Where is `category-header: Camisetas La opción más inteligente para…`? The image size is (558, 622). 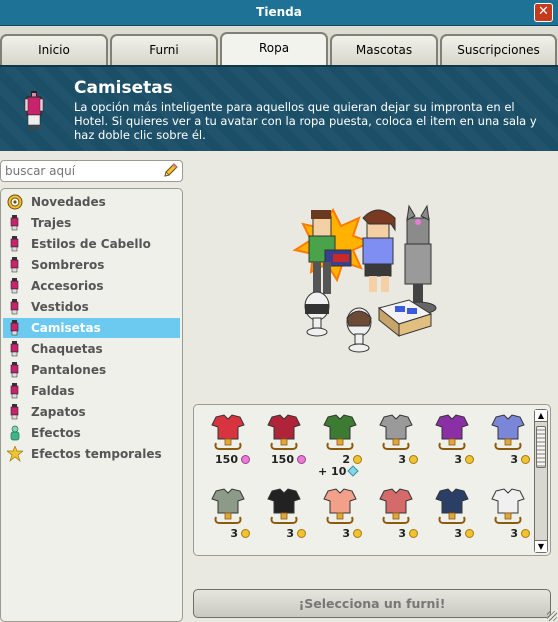
category-header: Camisetas La opción más inteligente para… is located at coordinates (279, 108).